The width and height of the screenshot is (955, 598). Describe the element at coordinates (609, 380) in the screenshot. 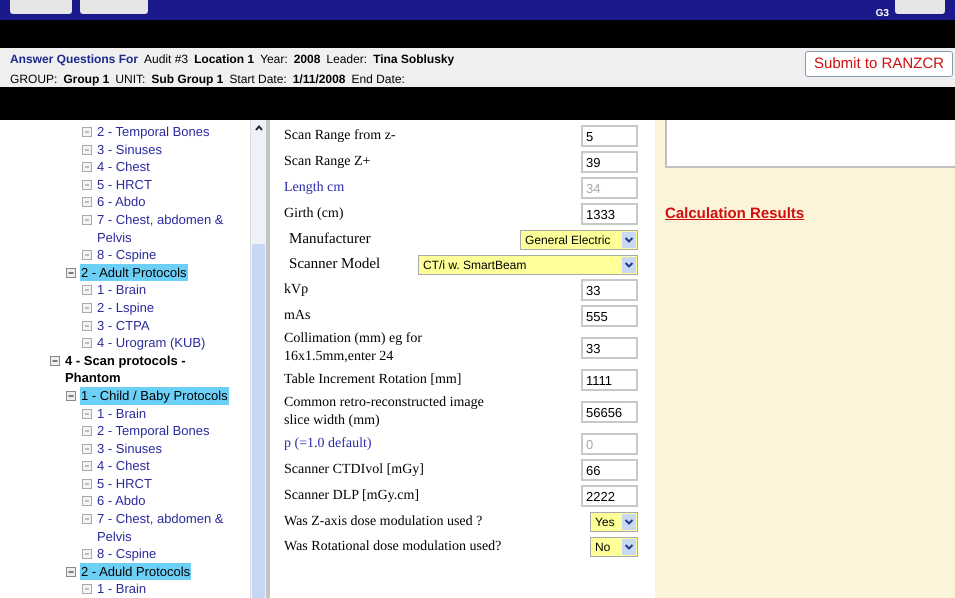

I see `input-field: 1111` at that location.